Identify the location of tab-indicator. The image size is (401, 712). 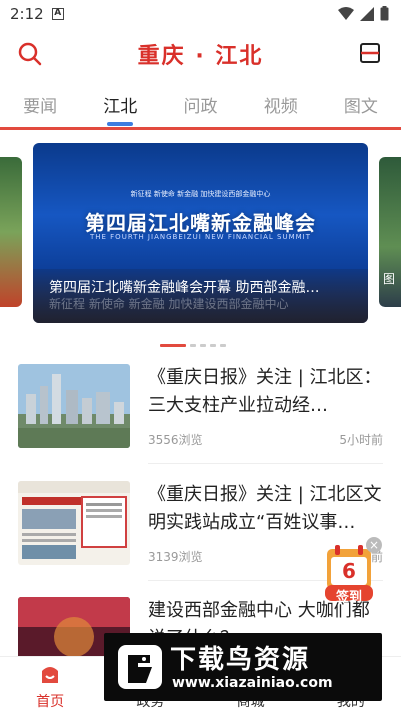
(120, 124).